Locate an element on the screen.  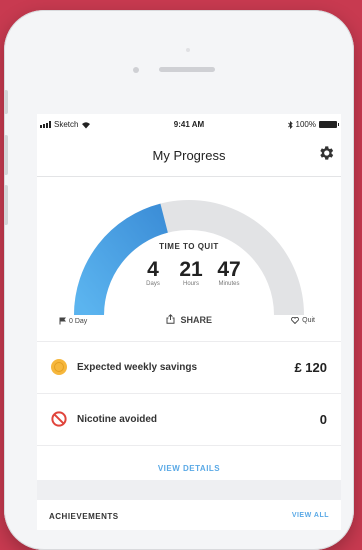
battery-icon is located at coordinates (329, 124).